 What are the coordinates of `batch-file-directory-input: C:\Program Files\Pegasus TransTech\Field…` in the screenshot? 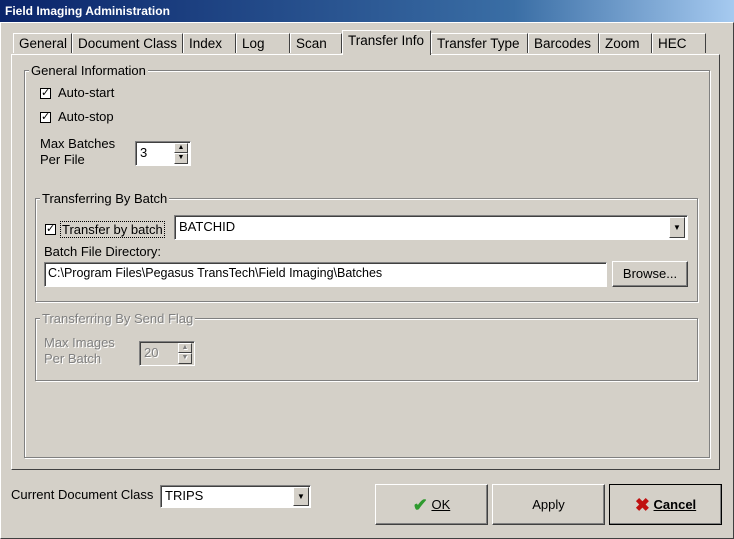 It's located at (325, 274).